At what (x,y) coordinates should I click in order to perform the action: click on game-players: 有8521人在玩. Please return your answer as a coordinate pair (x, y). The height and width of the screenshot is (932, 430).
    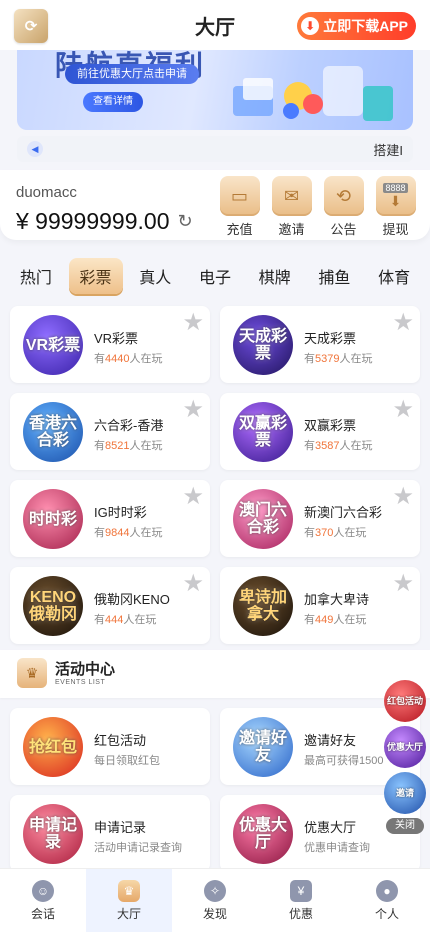
    Looking at the image, I should click on (128, 446).